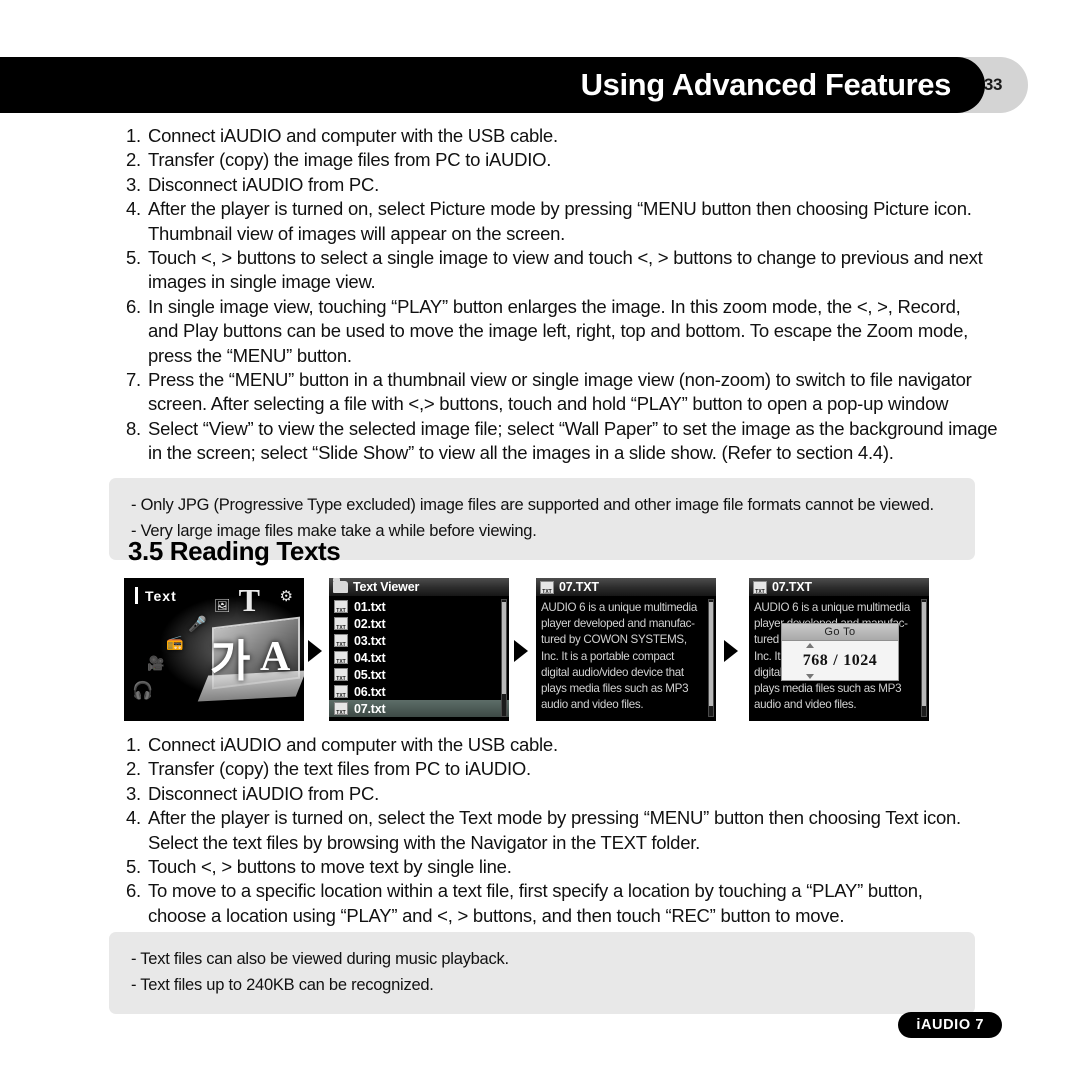 This screenshot has height=1080, width=1080. Describe the element at coordinates (275, 657) in the screenshot. I see `latin-glyph: A` at that location.